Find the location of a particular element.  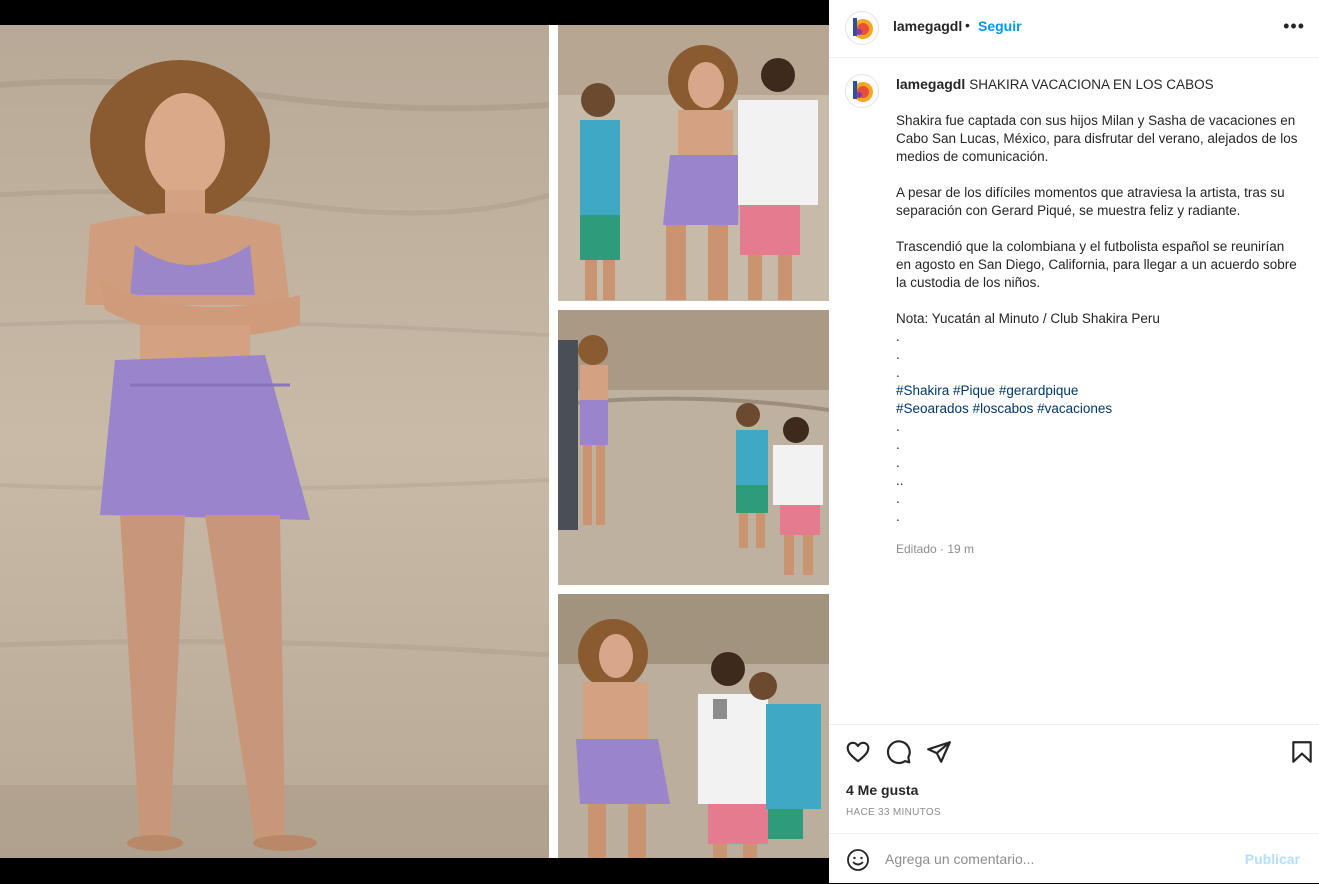

publish-button: Publicar is located at coordinates (1272, 859).